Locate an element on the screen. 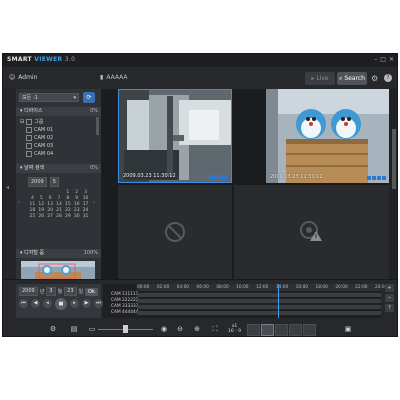  tree-cam-3: CAM 03 is located at coordinates (36, 146).